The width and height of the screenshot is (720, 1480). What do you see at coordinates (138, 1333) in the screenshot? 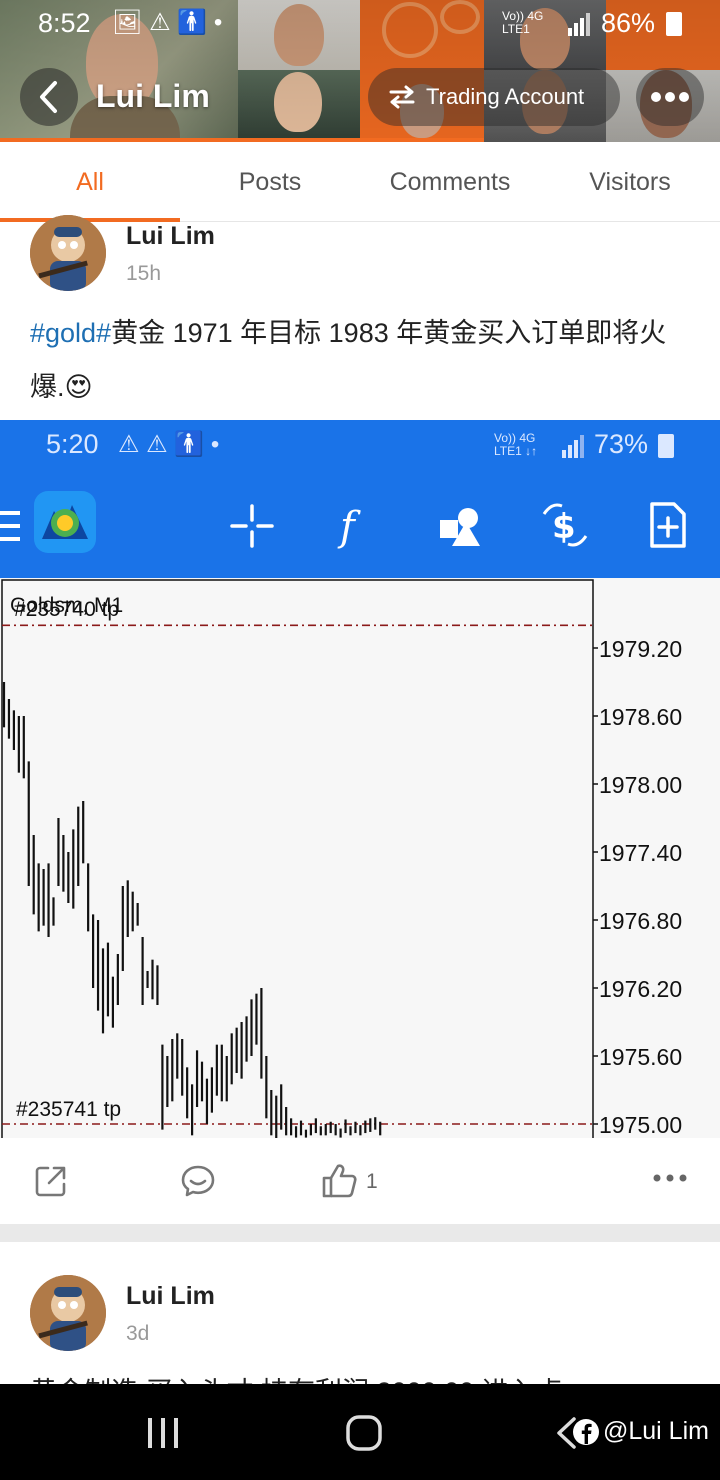
I see `post-time: 3d` at bounding box center [138, 1333].